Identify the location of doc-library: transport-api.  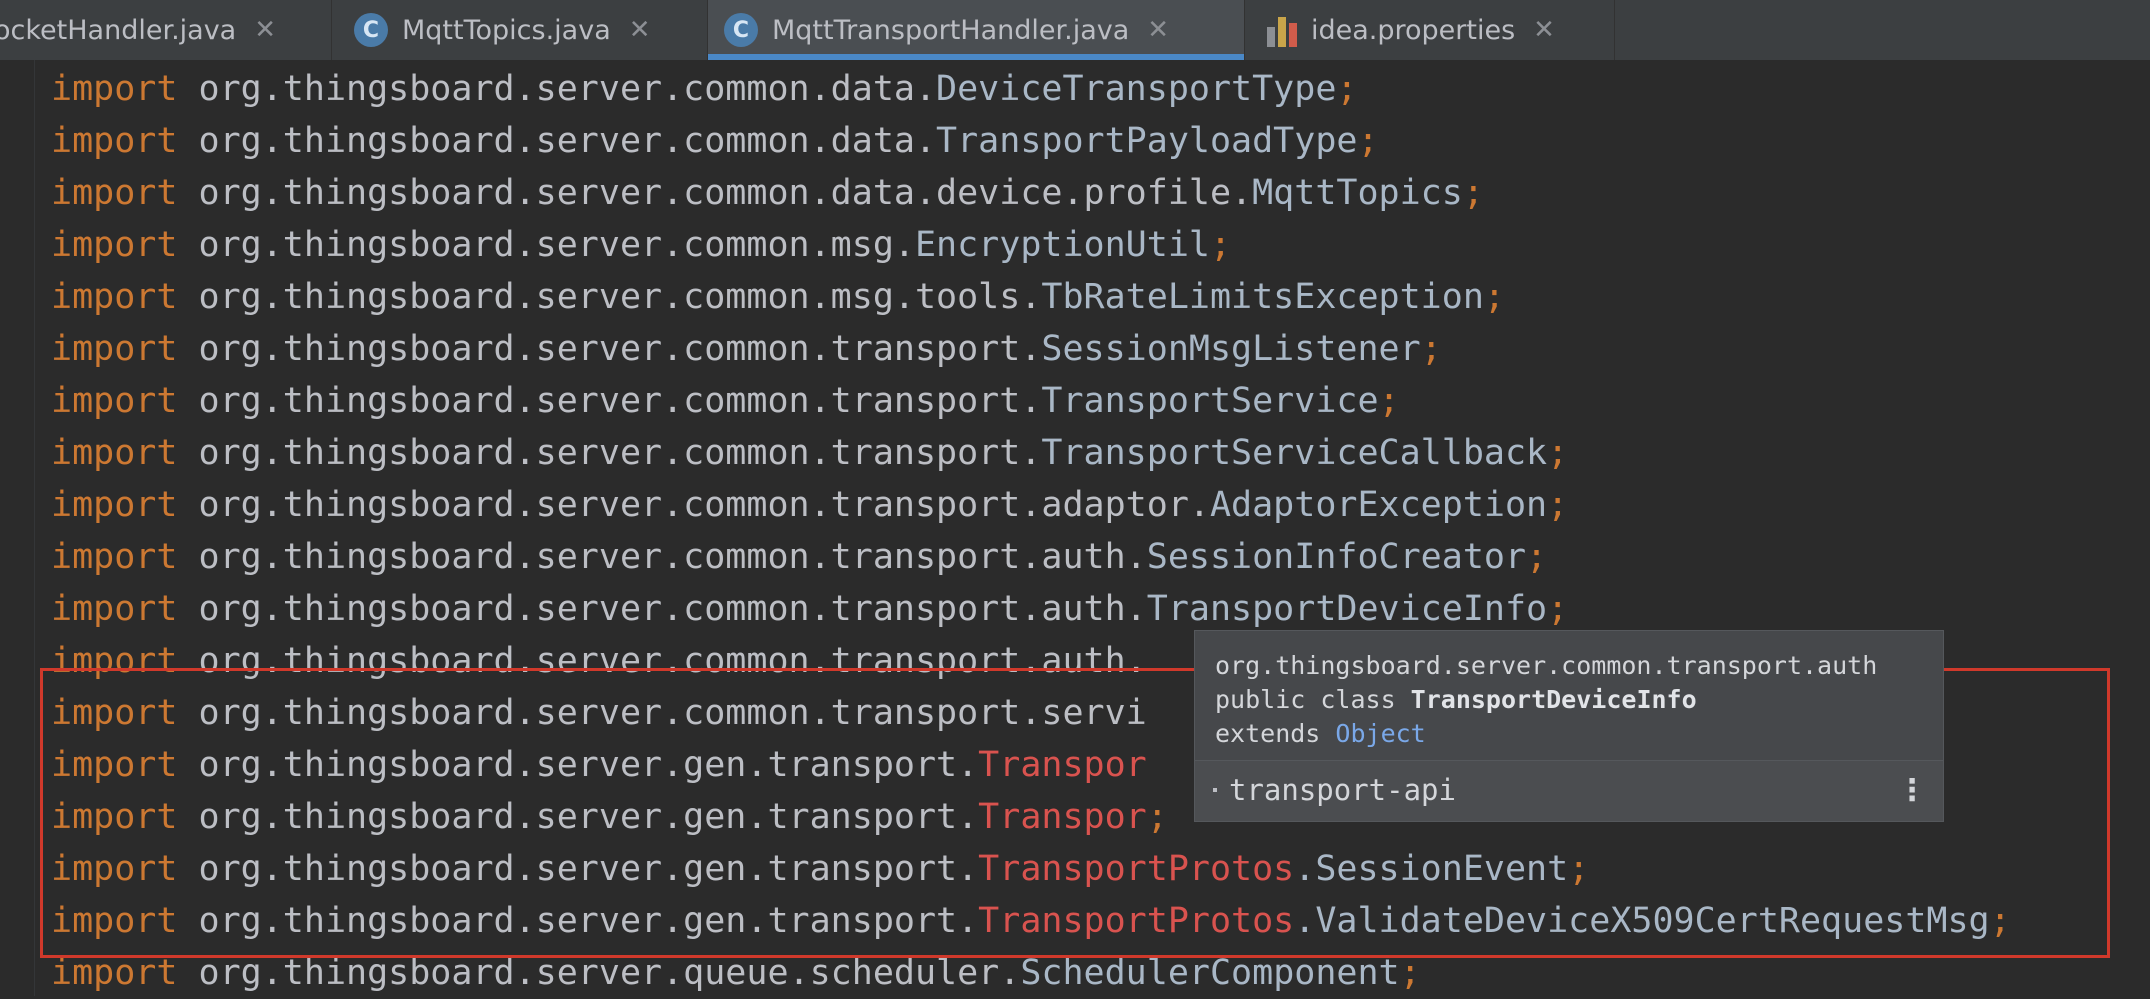
(1334, 790).